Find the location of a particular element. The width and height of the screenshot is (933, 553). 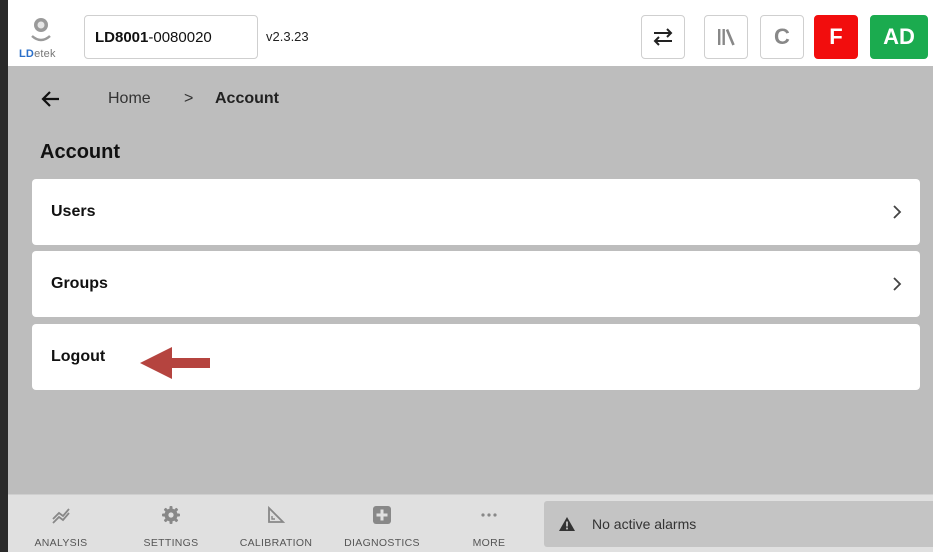

nav-settings-label: SETTINGS is located at coordinates (171, 543).